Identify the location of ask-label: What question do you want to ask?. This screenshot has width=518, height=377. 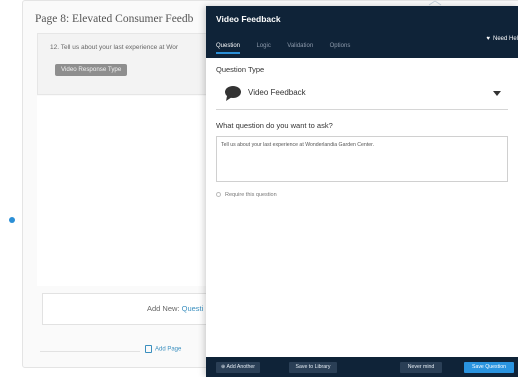
(274, 125).